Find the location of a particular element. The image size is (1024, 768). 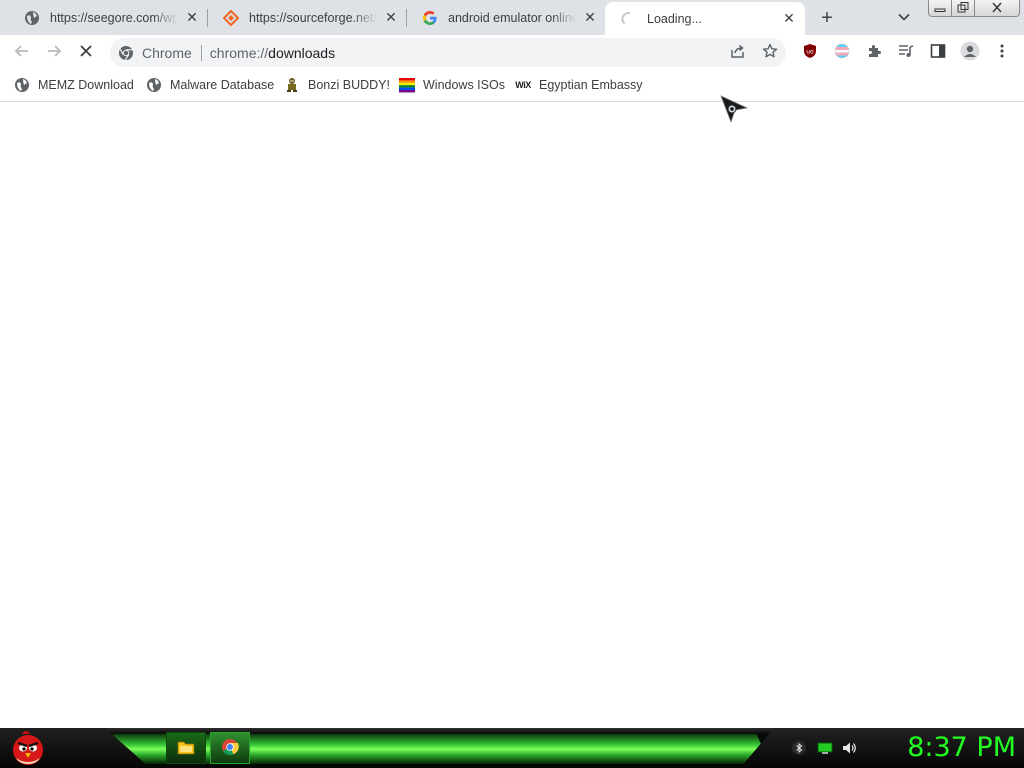

tab-title: android emulator online is located at coordinates (512, 17).